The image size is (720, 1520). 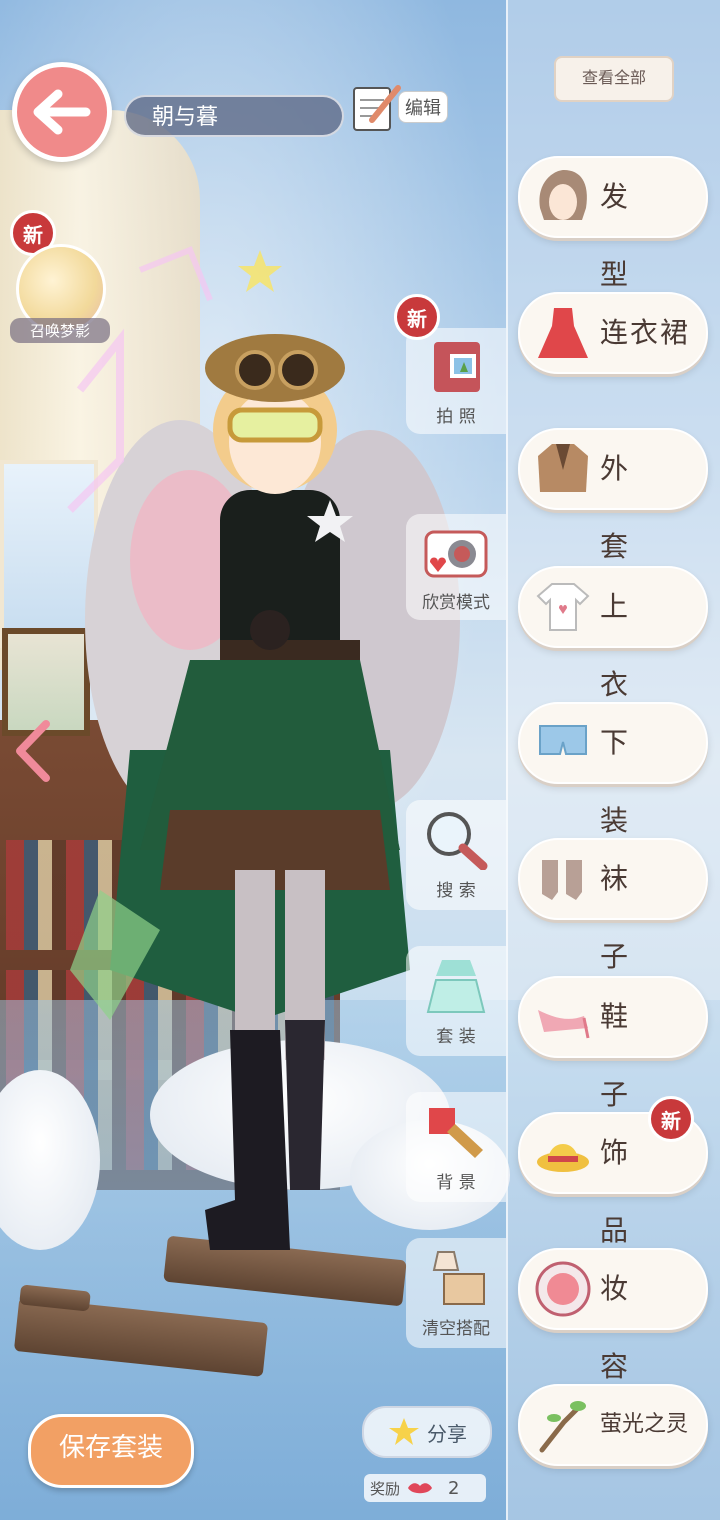 I want to click on category-label: 上 衣, so click(x=620, y=645).